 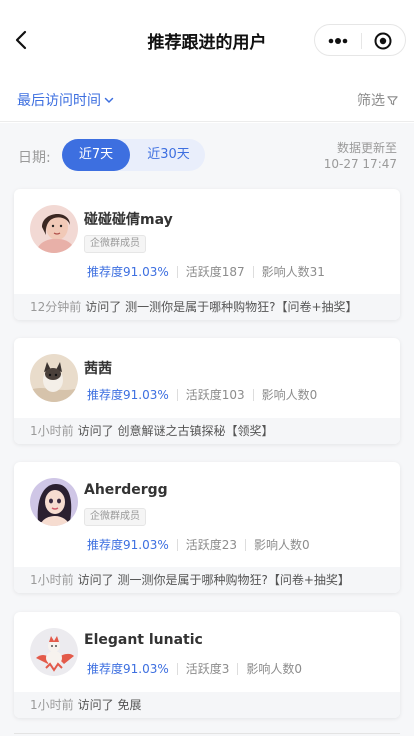 What do you see at coordinates (207, 101) in the screenshot?
I see `filter-bar: 最后访问时间 筛选` at bounding box center [207, 101].